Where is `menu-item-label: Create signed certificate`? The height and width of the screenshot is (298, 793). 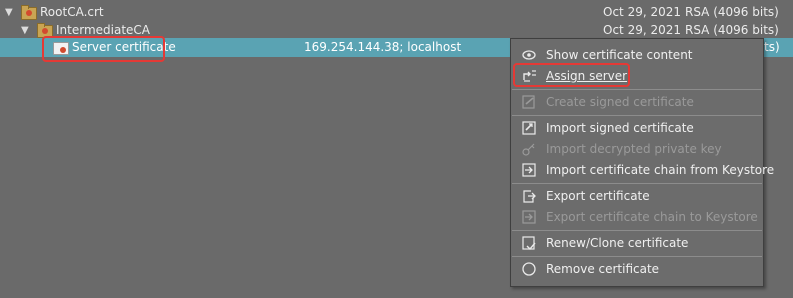
menu-item-label: Create signed certificate is located at coordinates (620, 102).